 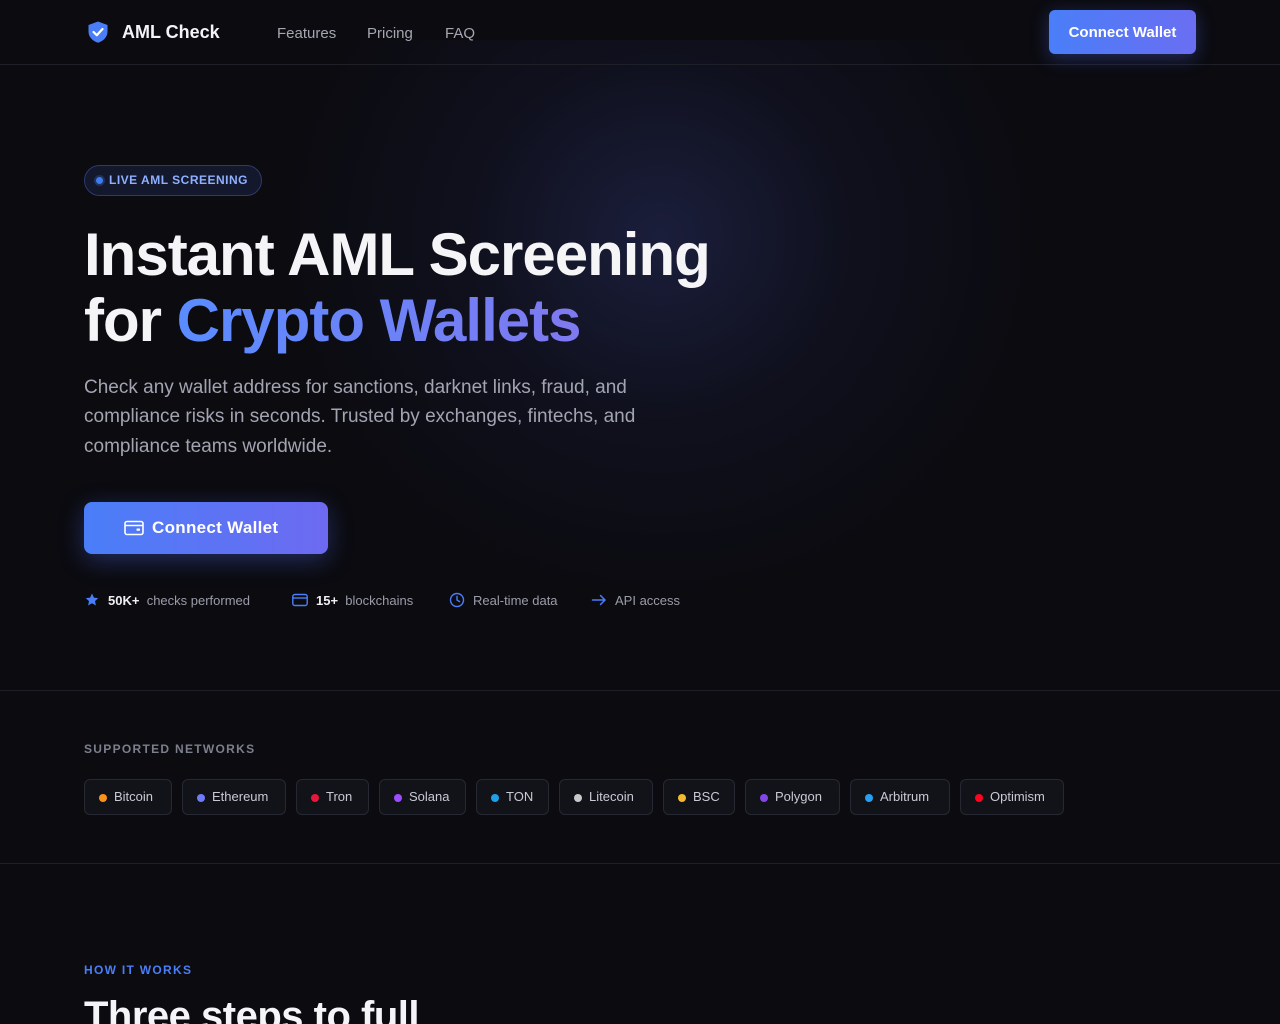 I want to click on stat-checks: 50K+ checks performed, so click(x=176, y=601).